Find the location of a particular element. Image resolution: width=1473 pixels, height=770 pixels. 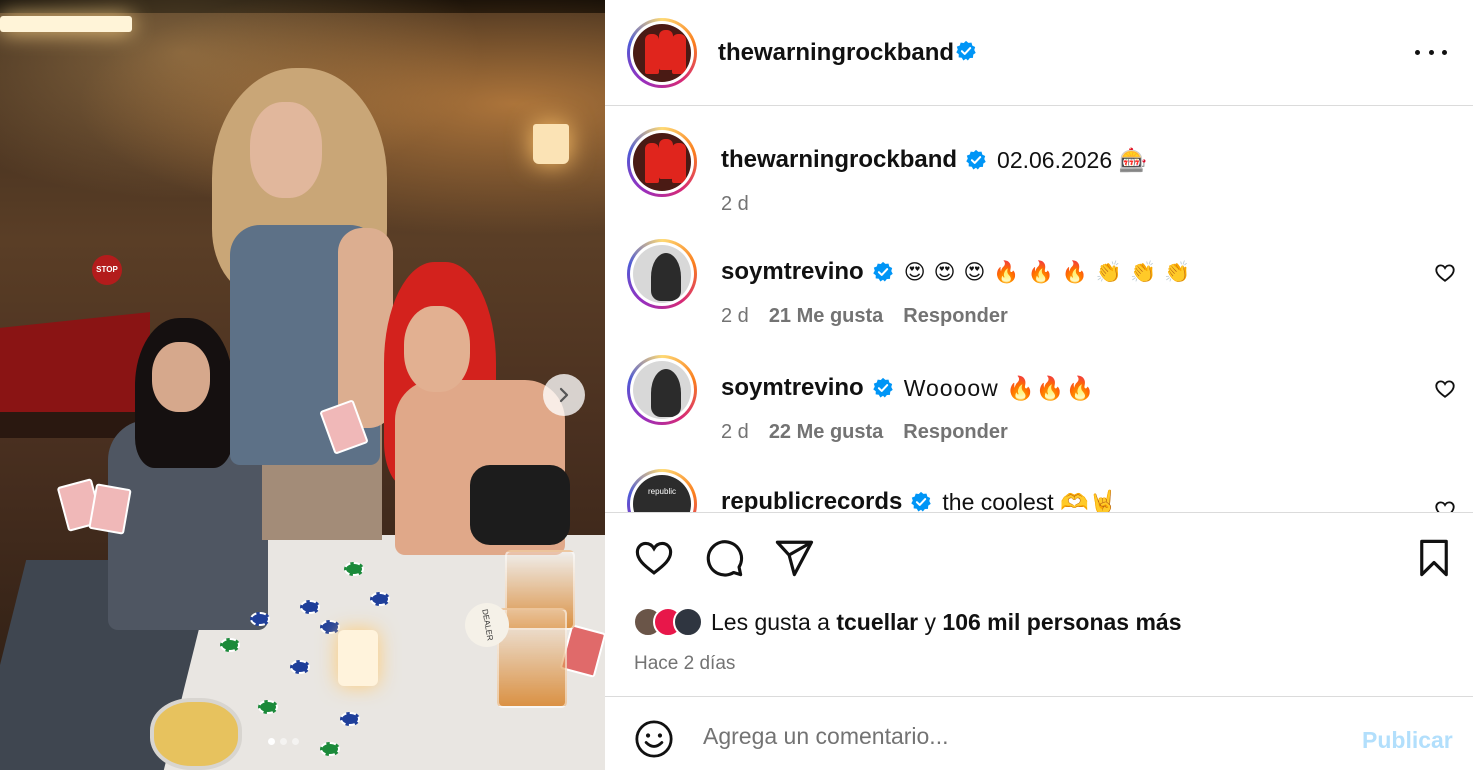

save-bookmark-icon is located at coordinates (1434, 558).